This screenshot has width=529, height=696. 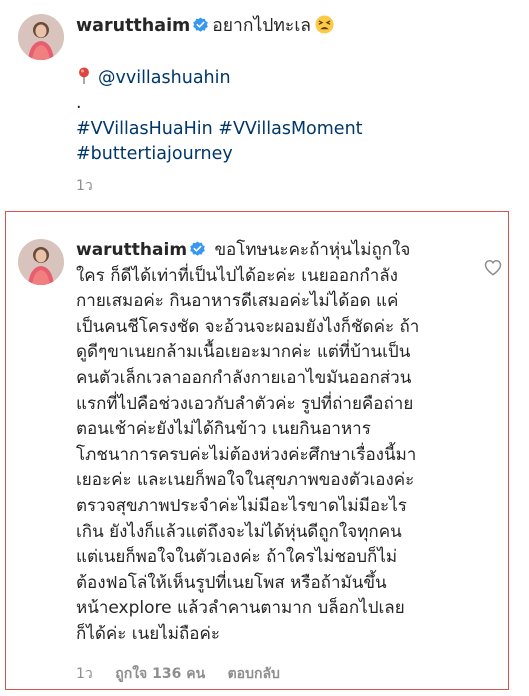 What do you see at coordinates (245, 480) in the screenshot?
I see `comment-text-line: เยอะค่ะ และเนยก็พอใจในสุขภาพของตัวเองค่ะ` at bounding box center [245, 480].